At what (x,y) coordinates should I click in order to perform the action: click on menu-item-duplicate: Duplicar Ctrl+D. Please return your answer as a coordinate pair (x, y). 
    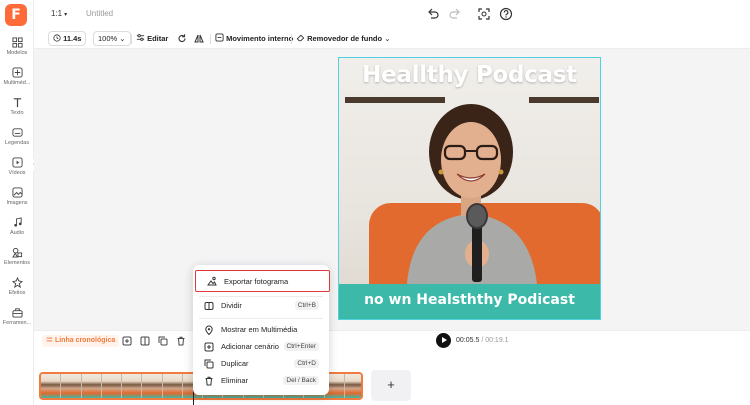
    Looking at the image, I should click on (261, 364).